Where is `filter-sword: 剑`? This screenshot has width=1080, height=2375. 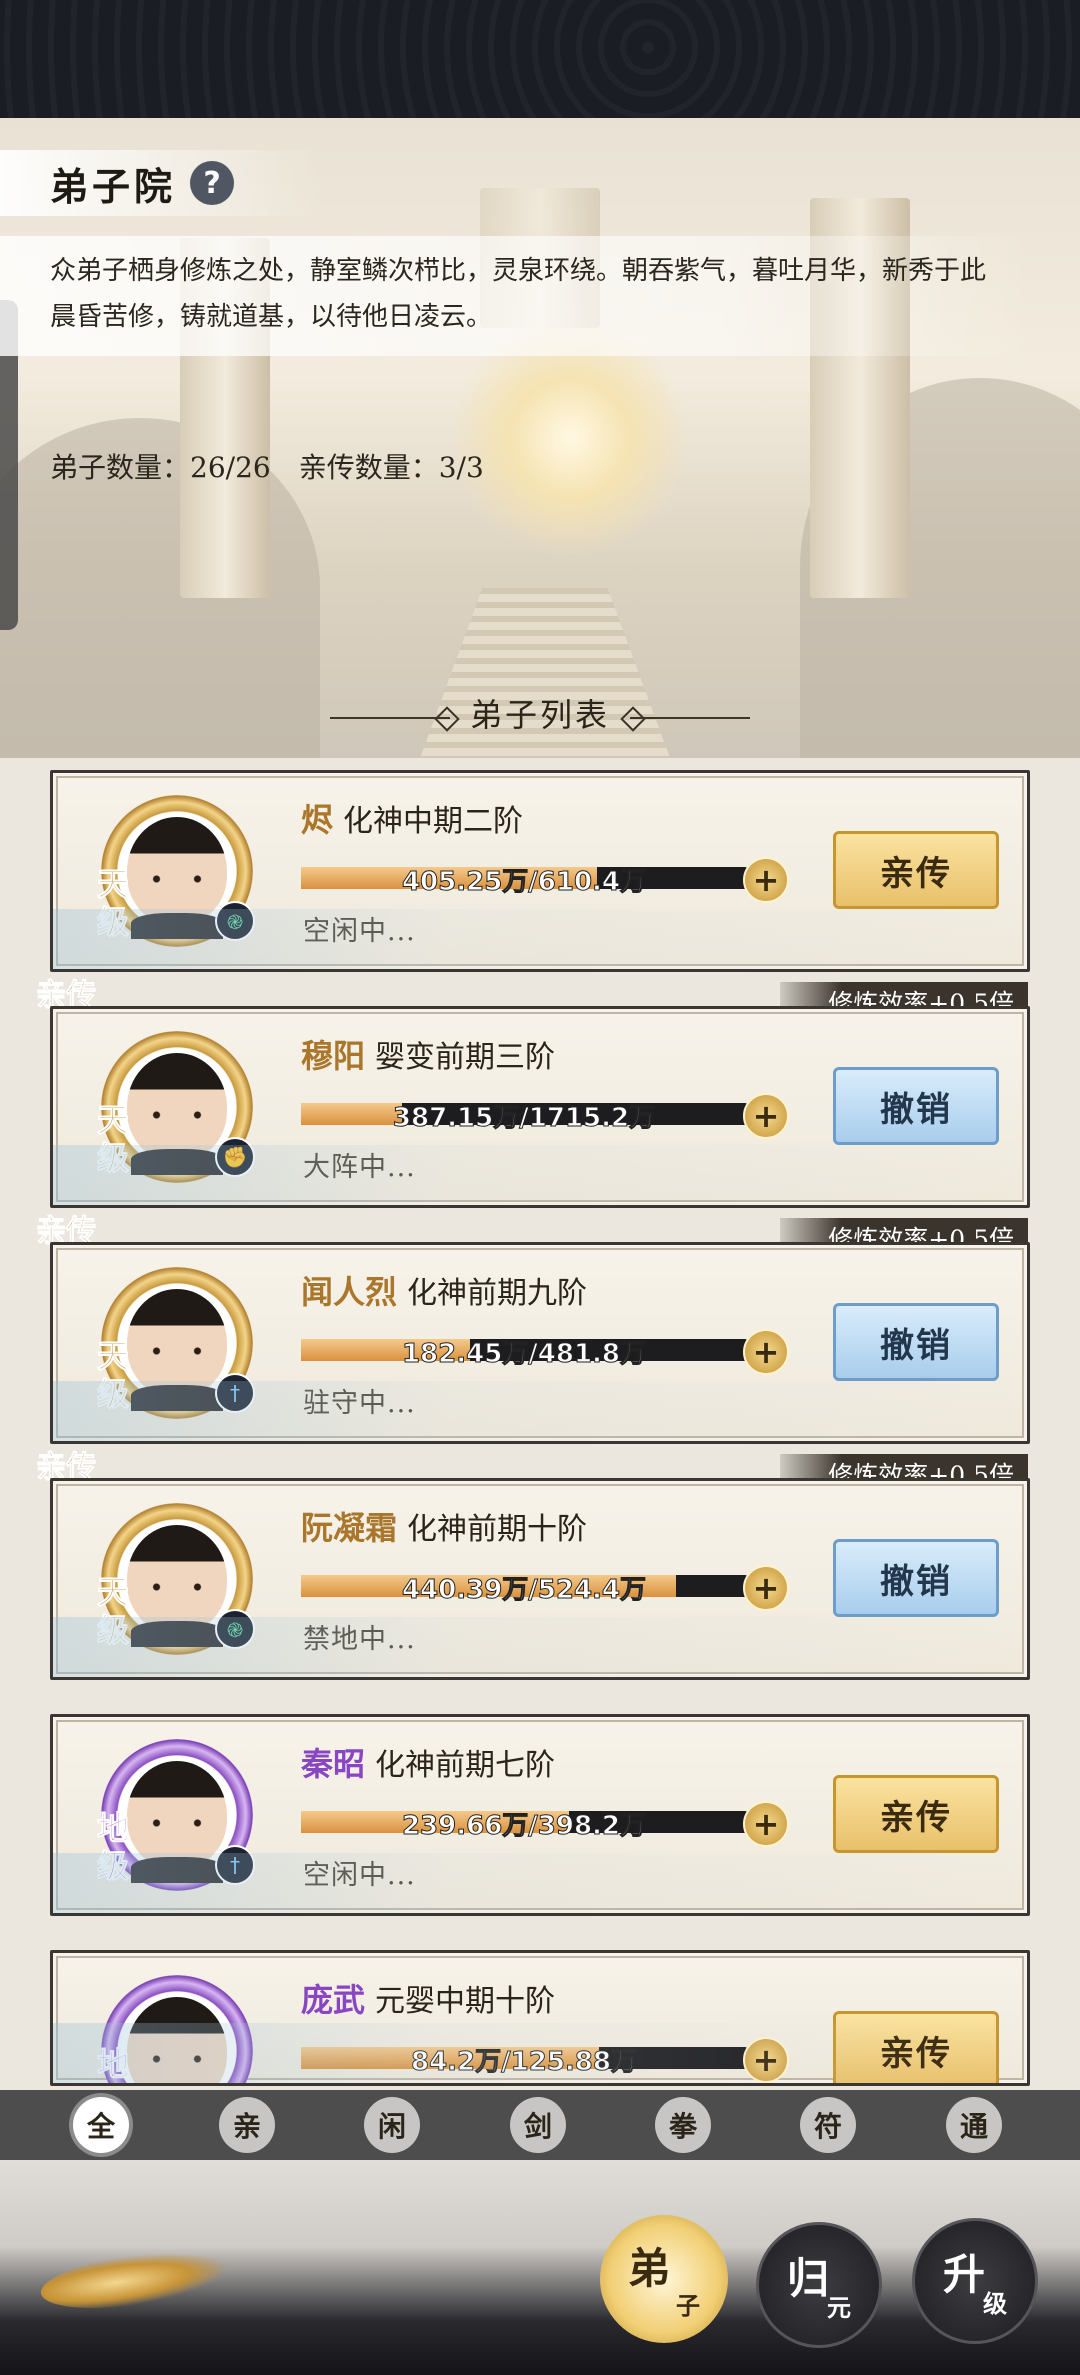 filter-sword: 剑 is located at coordinates (538, 2125).